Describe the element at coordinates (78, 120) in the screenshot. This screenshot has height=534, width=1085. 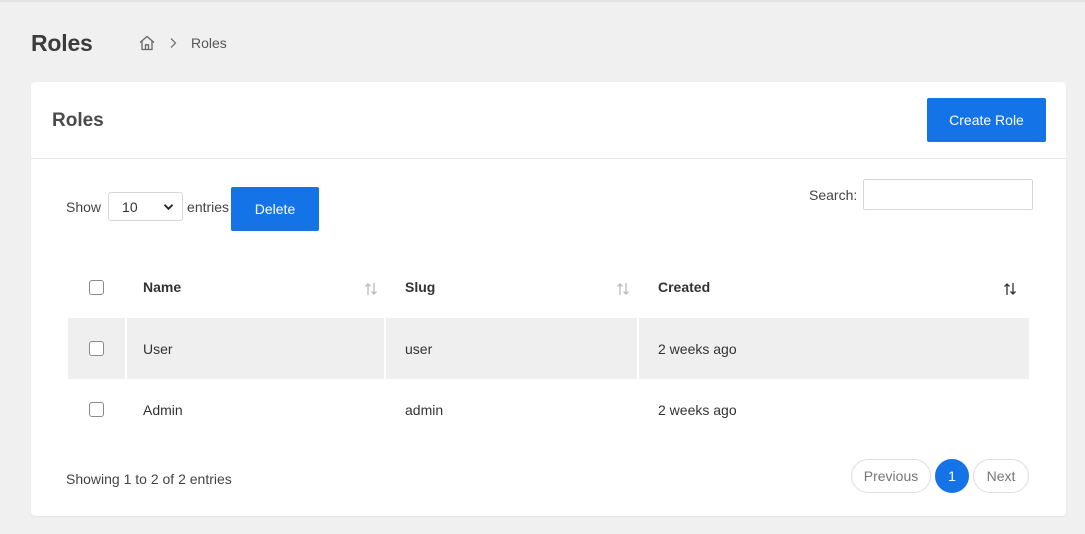
I see `card-title: Roles` at that location.